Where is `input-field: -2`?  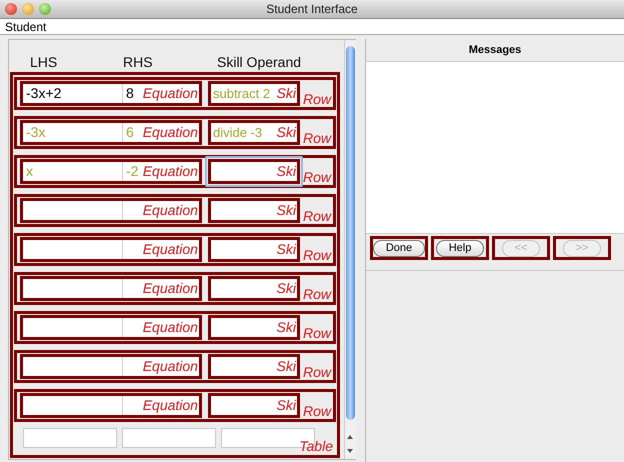 input-field: -2 is located at coordinates (133, 171).